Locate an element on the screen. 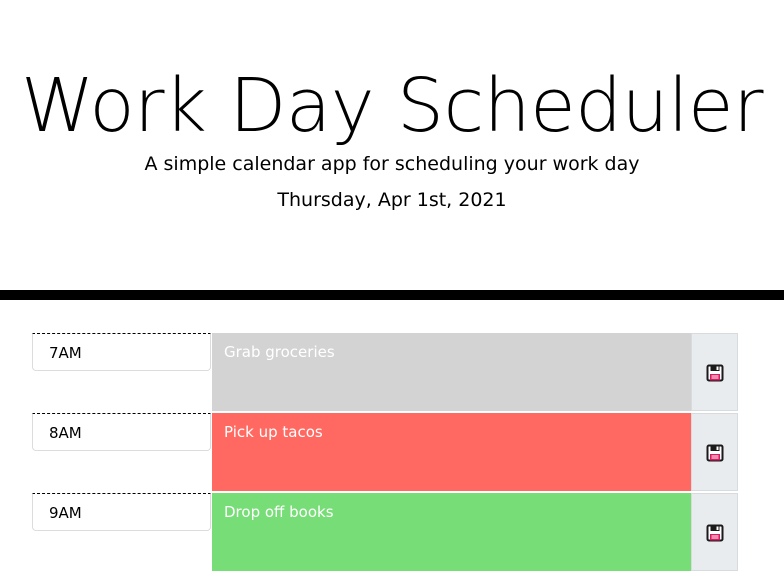 The image size is (784, 576). timeblock-row-7am: 7AM Grab groceries is located at coordinates (385, 373).